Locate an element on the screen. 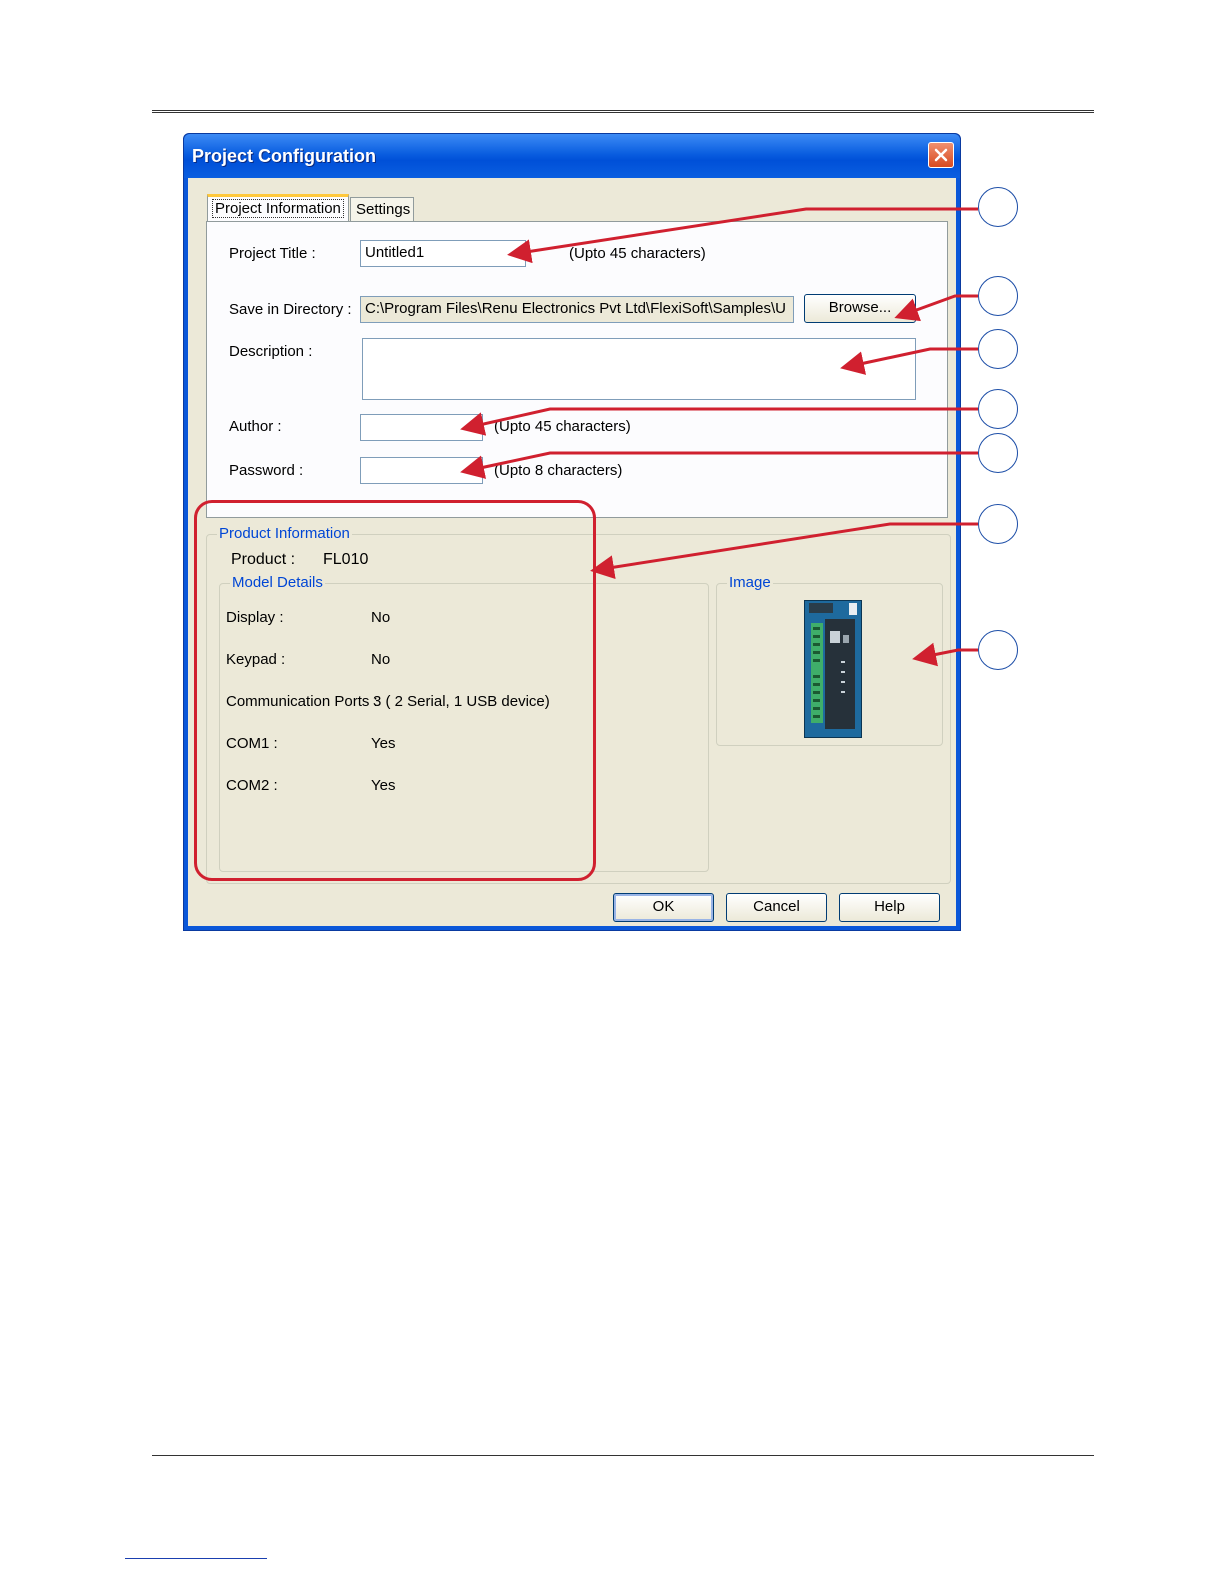  footer-rule is located at coordinates (623, 1455).